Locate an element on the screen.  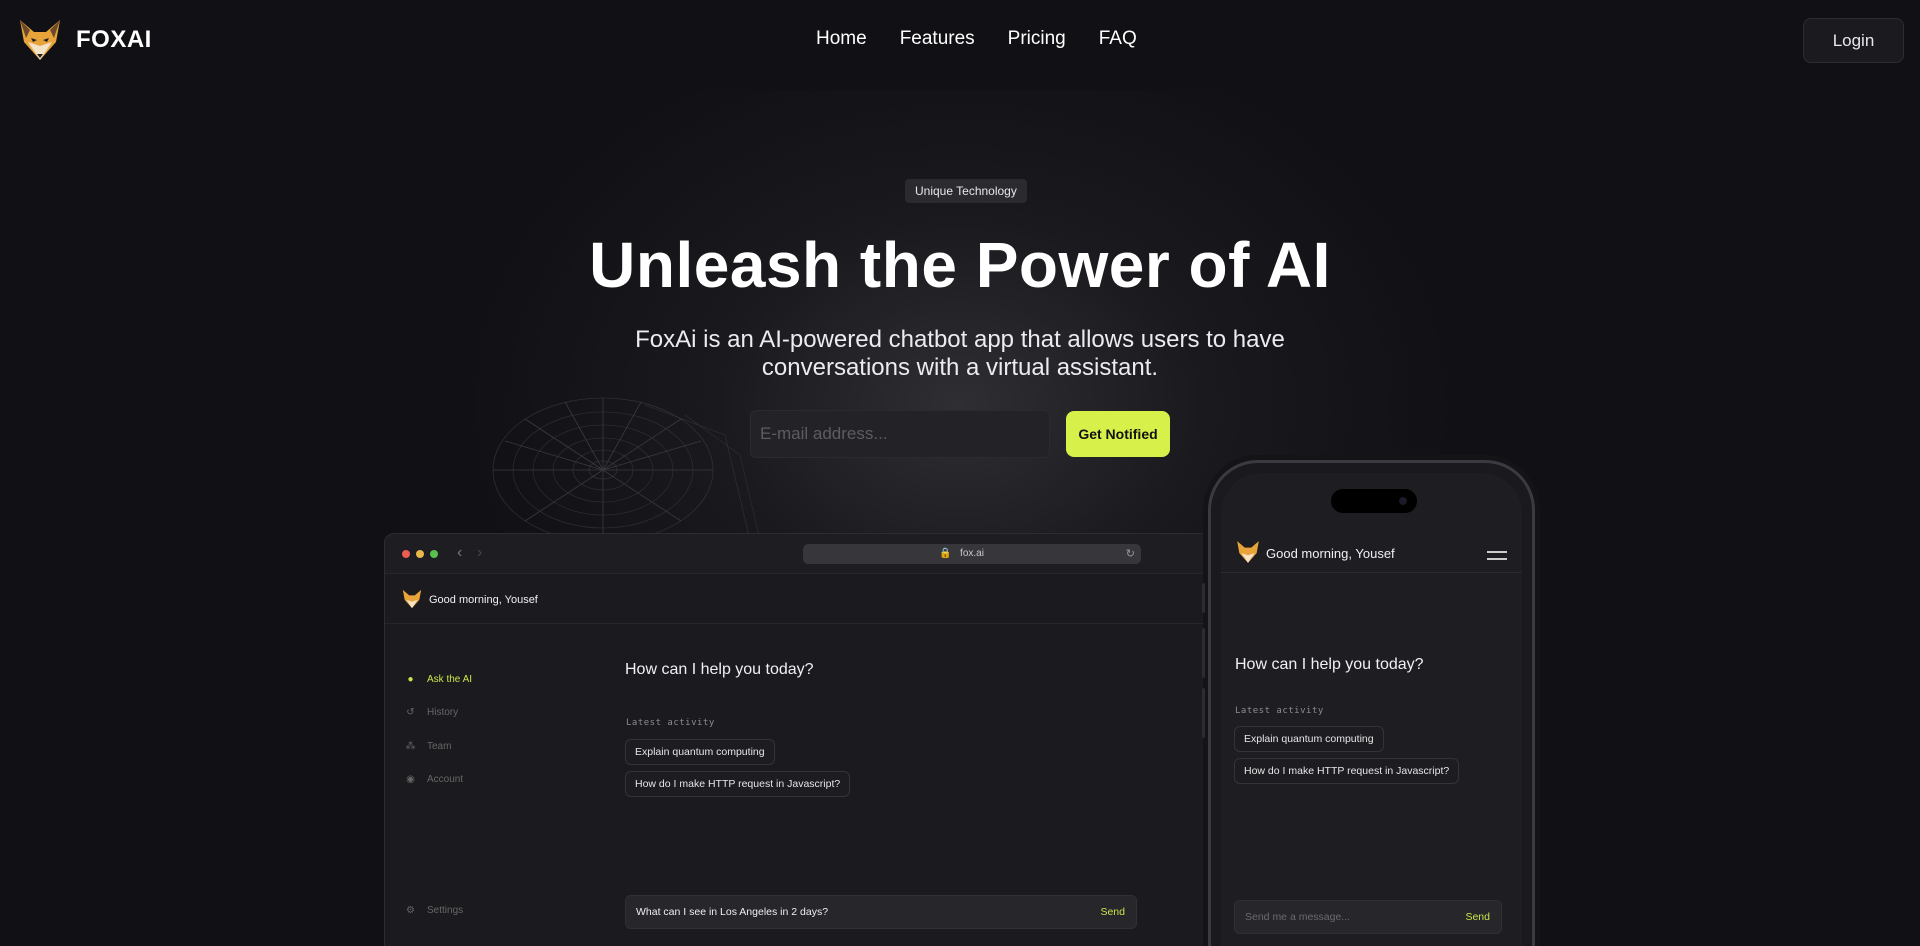
hero-badge: Unique Technology is located at coordinates (966, 191).